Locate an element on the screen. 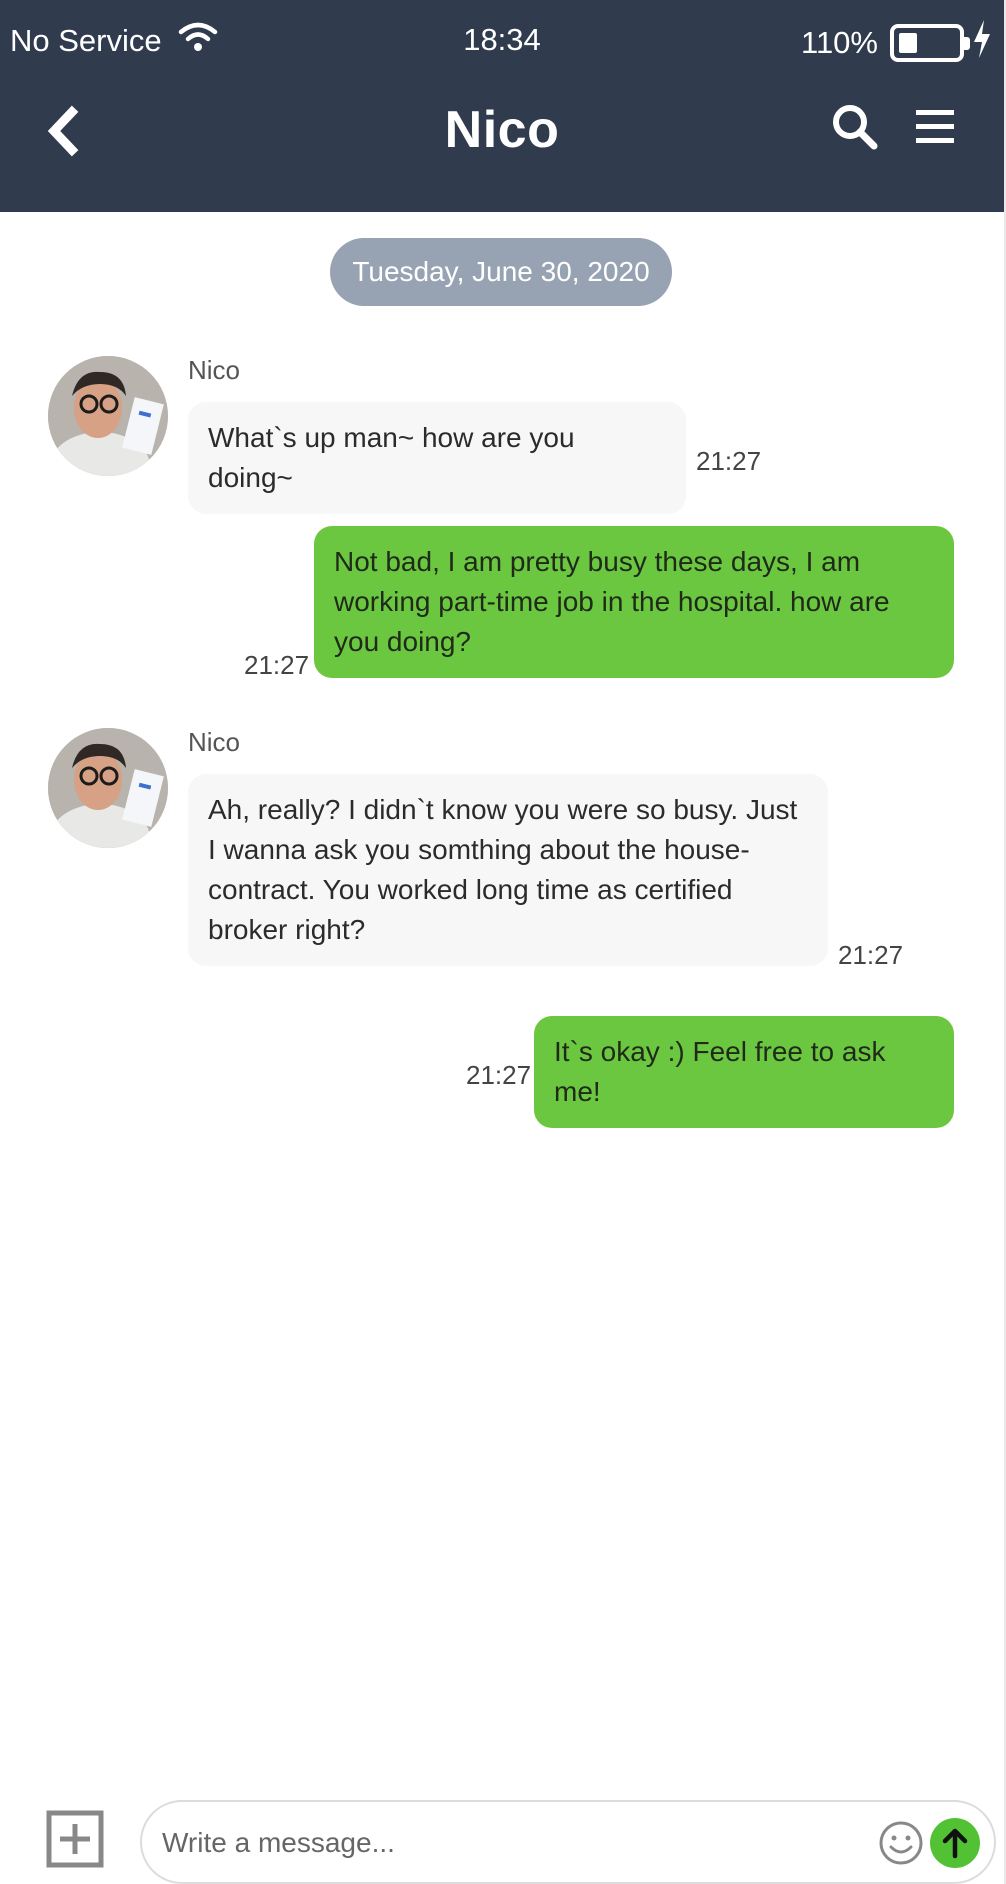 This screenshot has height=1884, width=1006. message-input is located at coordinates (512, 1843).